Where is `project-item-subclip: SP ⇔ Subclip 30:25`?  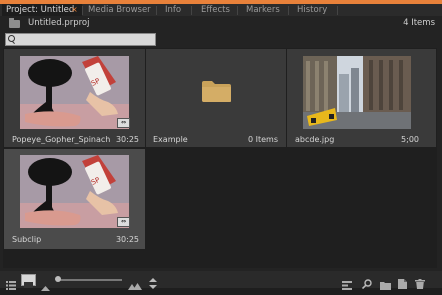
project-item-subclip: SP ⇔ Subclip 30:25 is located at coordinates (74, 199).